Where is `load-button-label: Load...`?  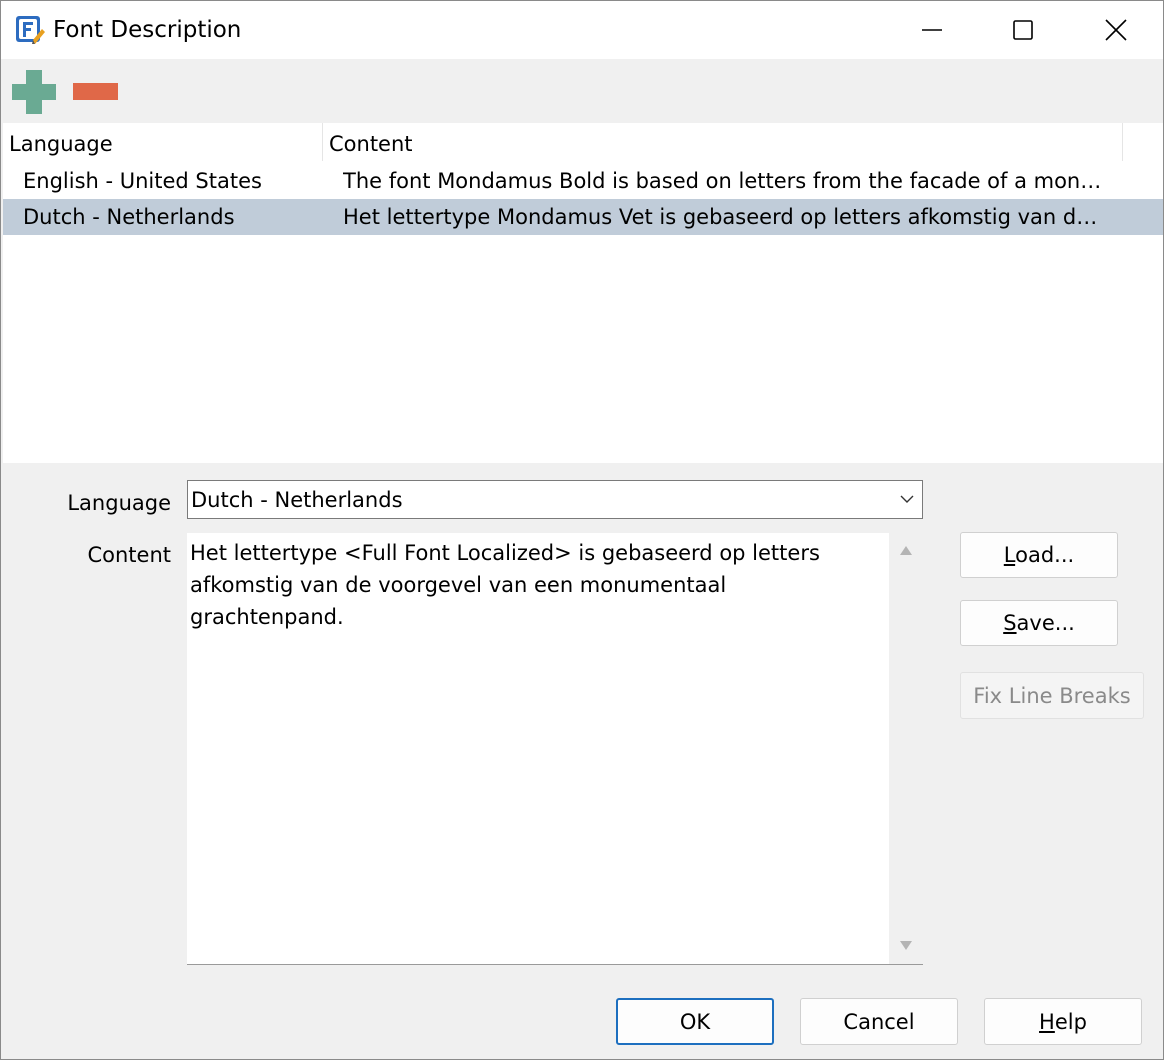 load-button-label: Load... is located at coordinates (1039, 555).